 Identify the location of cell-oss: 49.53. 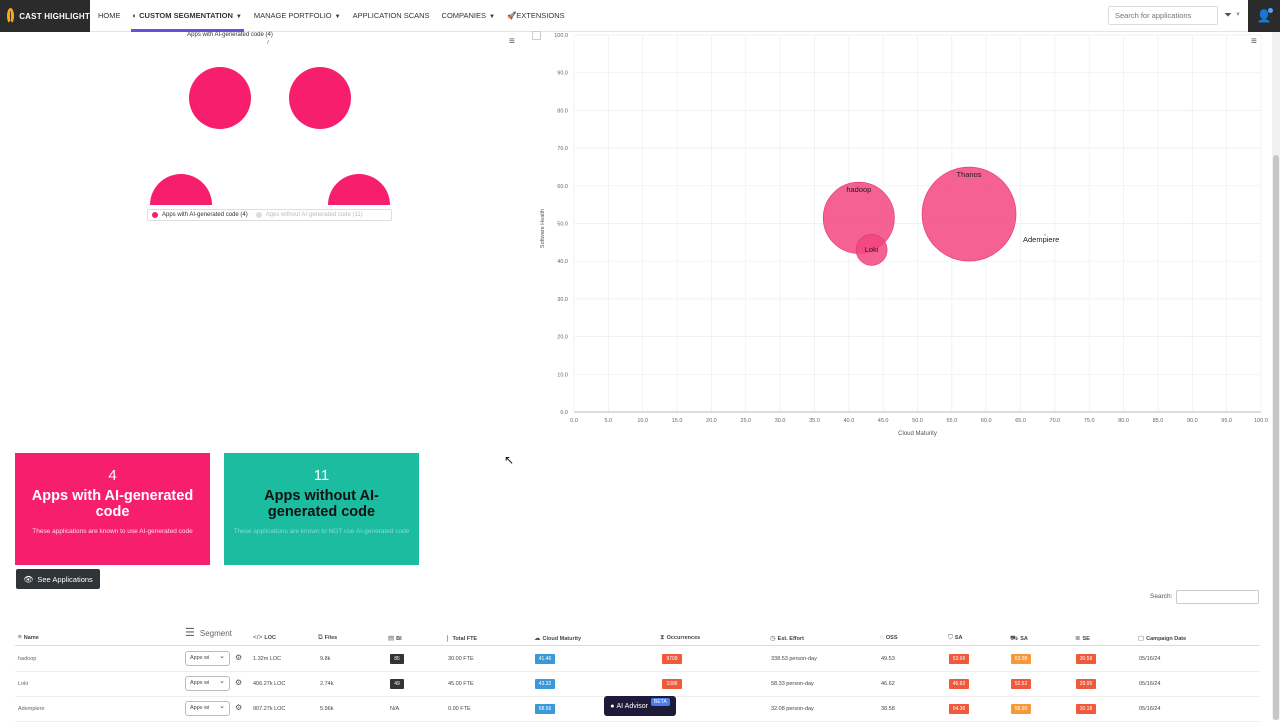
(888, 659).